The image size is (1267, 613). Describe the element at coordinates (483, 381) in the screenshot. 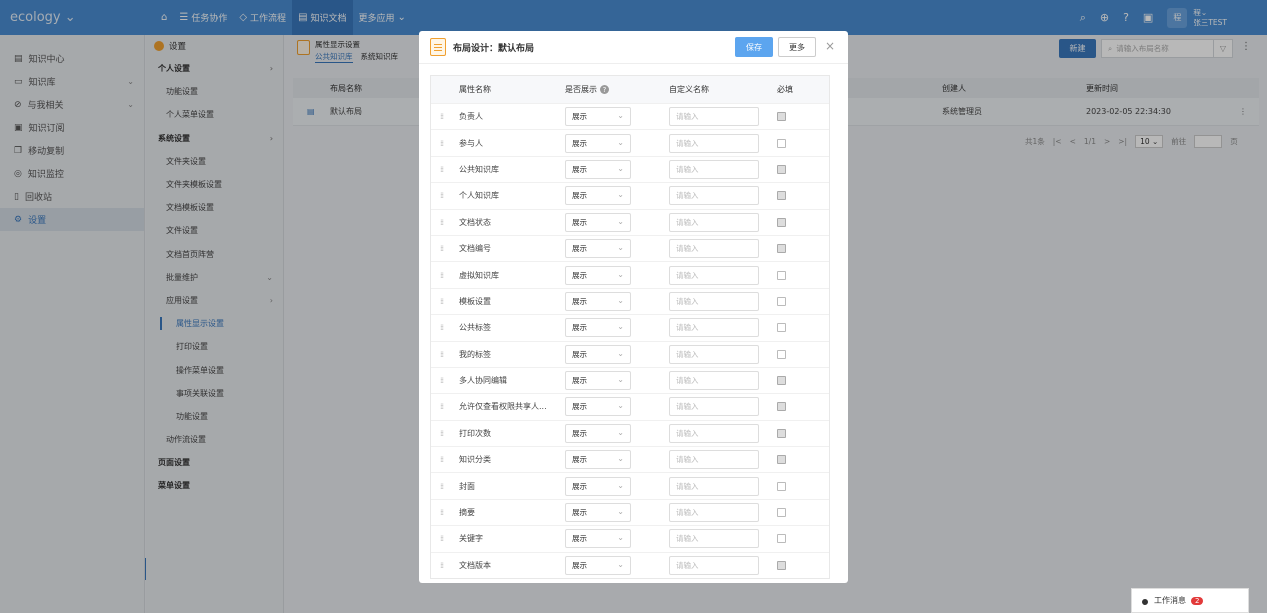

I see `attribute-name: 多人协同编辑` at that location.